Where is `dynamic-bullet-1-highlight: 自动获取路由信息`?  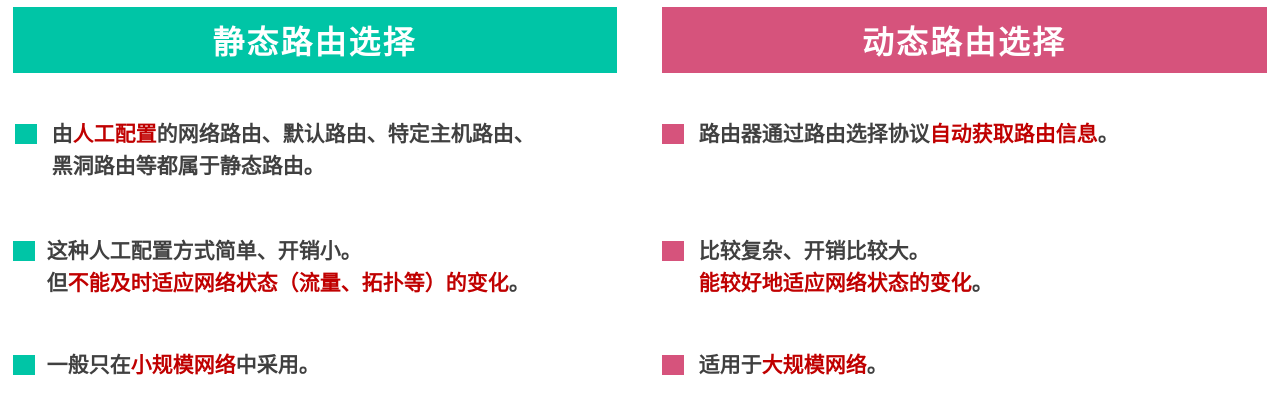 dynamic-bullet-1-highlight: 自动获取路由信息 is located at coordinates (1014, 134).